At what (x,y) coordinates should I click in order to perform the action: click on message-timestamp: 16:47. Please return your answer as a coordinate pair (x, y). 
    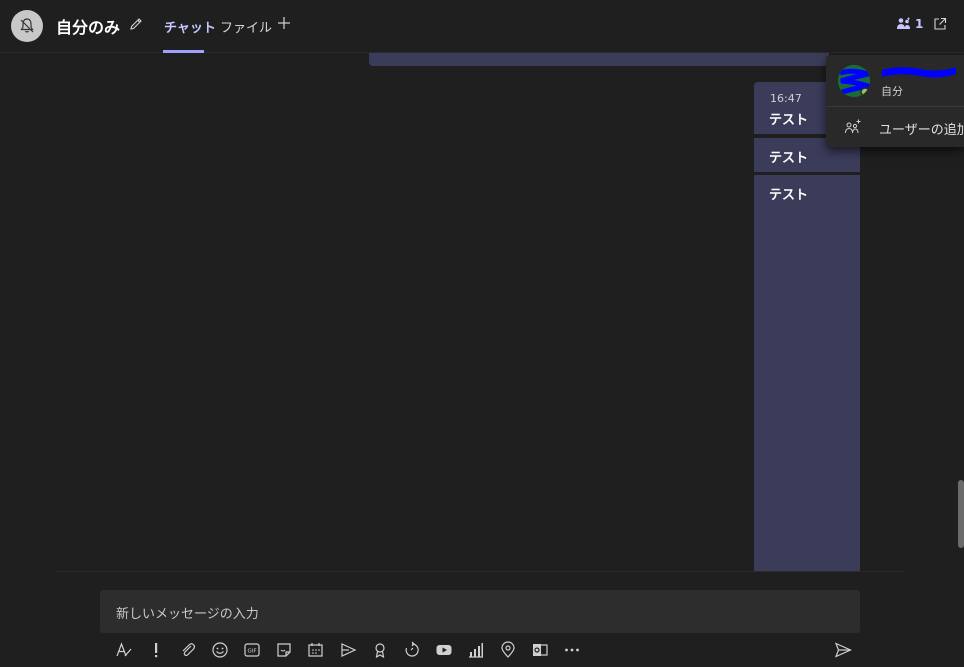
    Looking at the image, I should click on (786, 98).